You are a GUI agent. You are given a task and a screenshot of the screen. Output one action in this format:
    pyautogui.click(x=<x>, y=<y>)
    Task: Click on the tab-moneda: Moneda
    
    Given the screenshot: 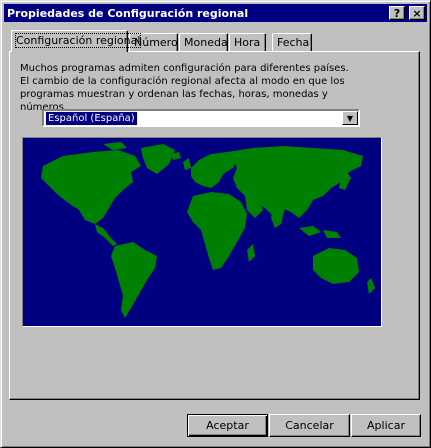 What is the action you would take?
    pyautogui.click(x=203, y=42)
    